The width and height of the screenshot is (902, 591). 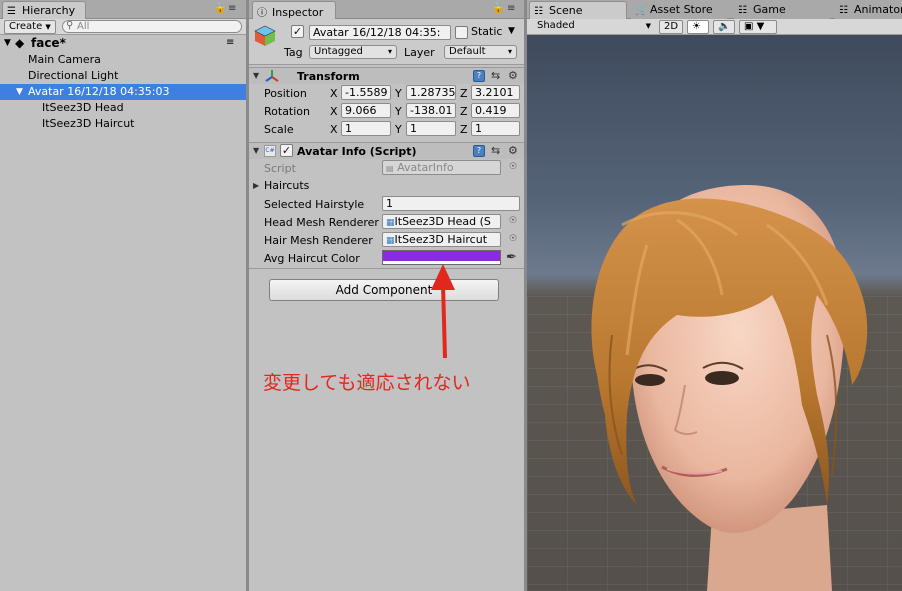 I want to click on rotation-y-field: -138.01, so click(x=431, y=110).